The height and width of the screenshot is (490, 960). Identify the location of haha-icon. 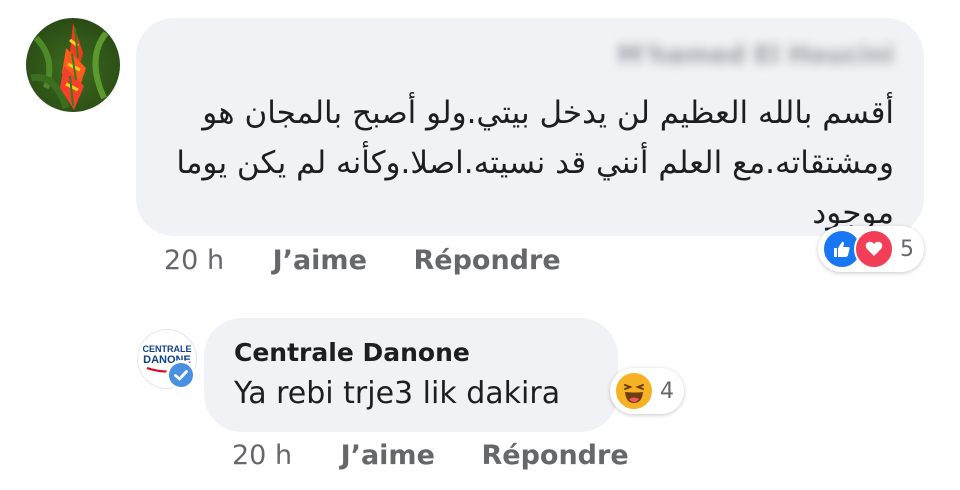
(634, 391).